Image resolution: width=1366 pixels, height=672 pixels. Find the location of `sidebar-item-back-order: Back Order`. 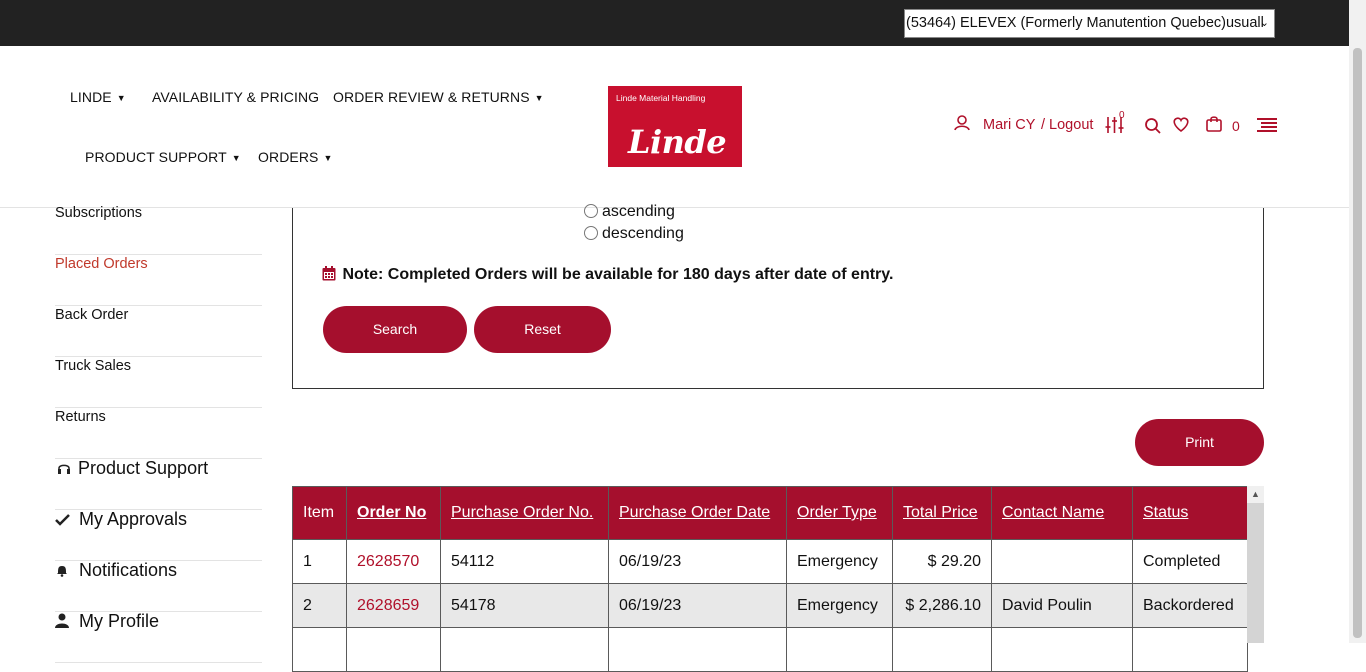

sidebar-item-back-order: Back Order is located at coordinates (158, 331).